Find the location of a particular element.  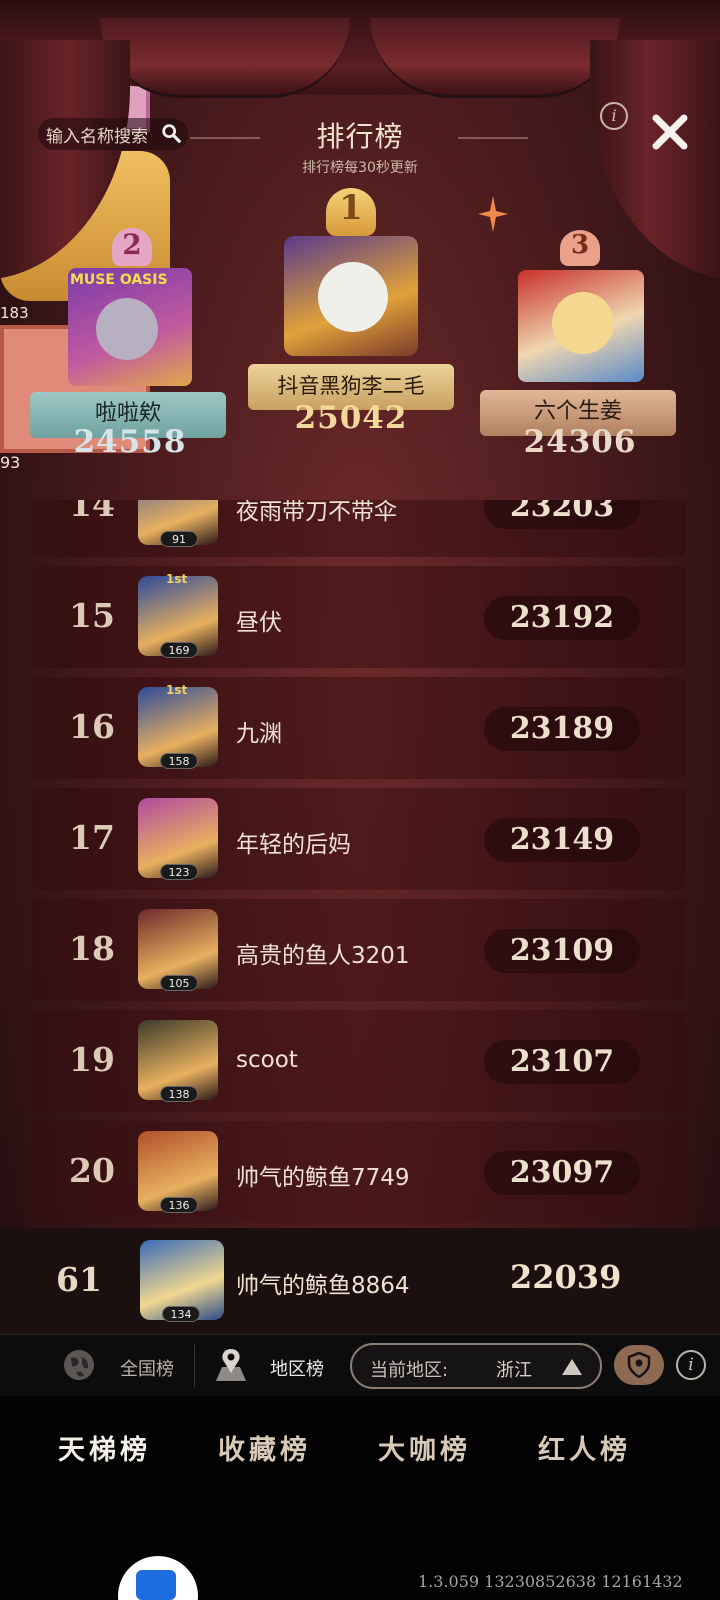

rank-crest-1: 1 is located at coordinates (351, 212).